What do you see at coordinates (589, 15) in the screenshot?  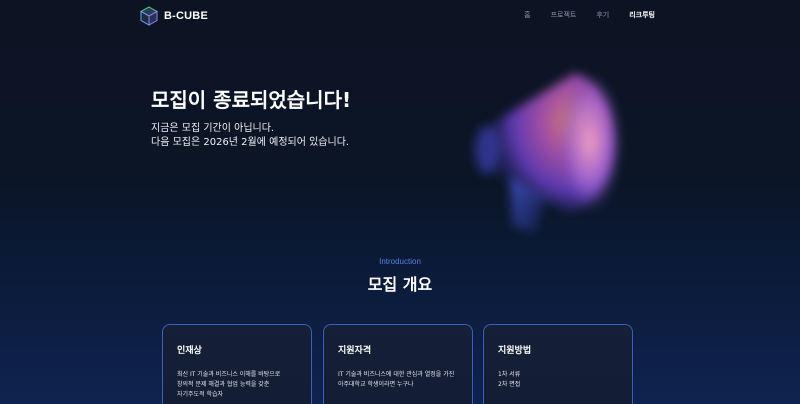 I see `main-nav: 홈 프로젝트 후기 리크루팅` at bounding box center [589, 15].